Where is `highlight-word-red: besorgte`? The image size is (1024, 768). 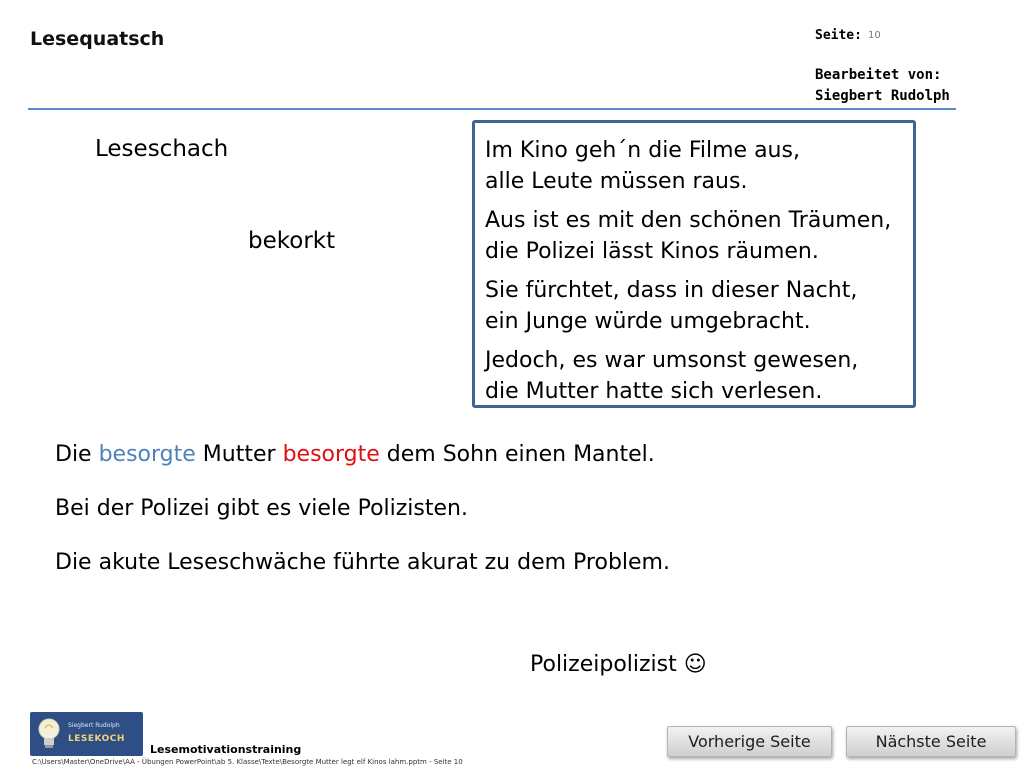 highlight-word-red: besorgte is located at coordinates (331, 454).